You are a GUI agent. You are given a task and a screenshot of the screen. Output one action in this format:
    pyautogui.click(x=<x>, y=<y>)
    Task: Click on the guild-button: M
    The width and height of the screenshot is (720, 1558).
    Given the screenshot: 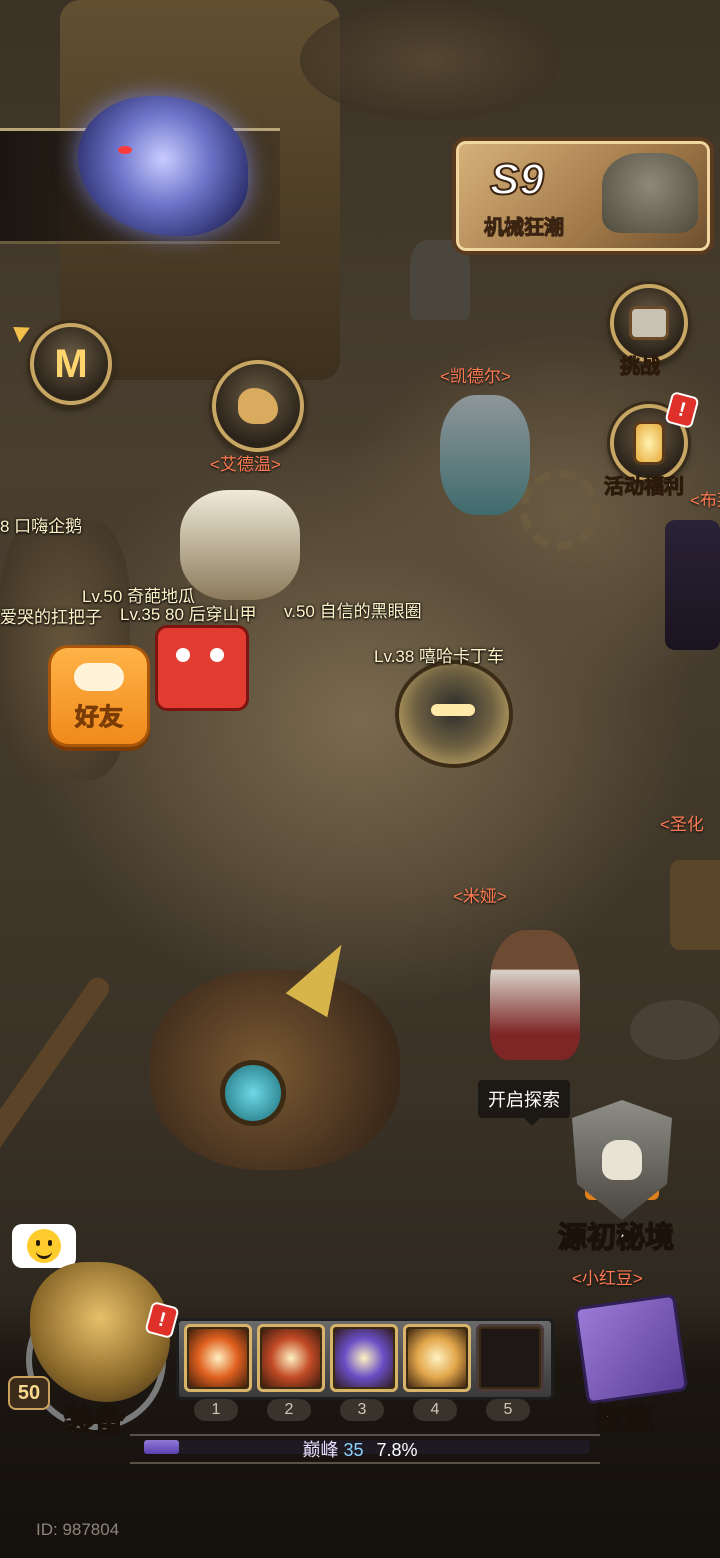 What is the action you would take?
    pyautogui.click(x=71, y=364)
    